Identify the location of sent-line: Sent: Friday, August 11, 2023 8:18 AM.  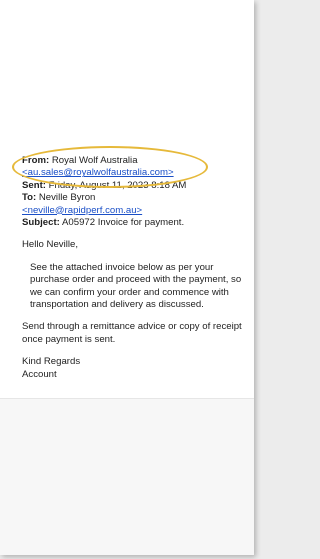
(135, 186).